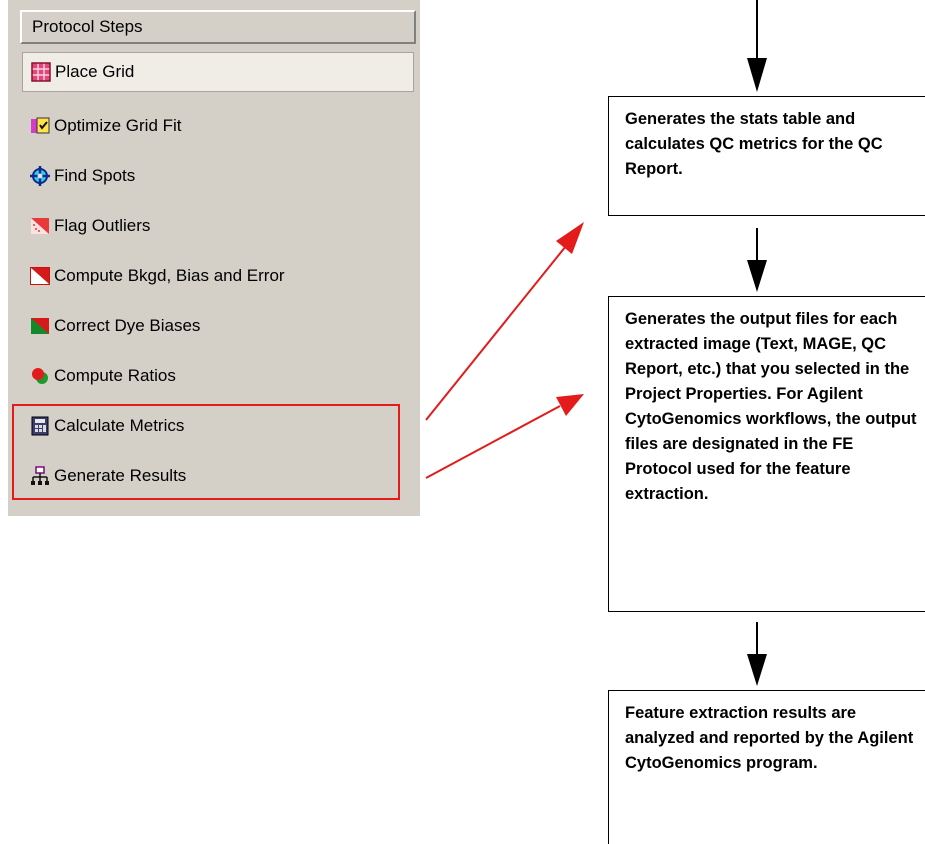 Image resolution: width=925 pixels, height=844 pixels. I want to click on red-arrow-calculate-metrics-icon, so click(504, 321).